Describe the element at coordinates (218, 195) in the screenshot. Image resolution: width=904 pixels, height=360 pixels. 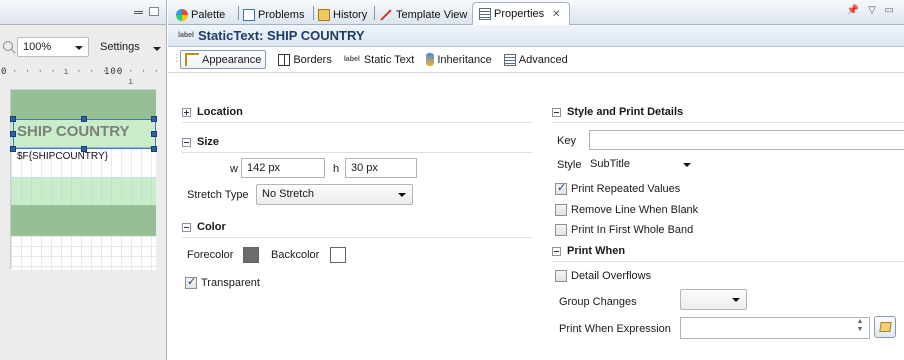
I see `stretch-type-label: Stretch Type` at that location.